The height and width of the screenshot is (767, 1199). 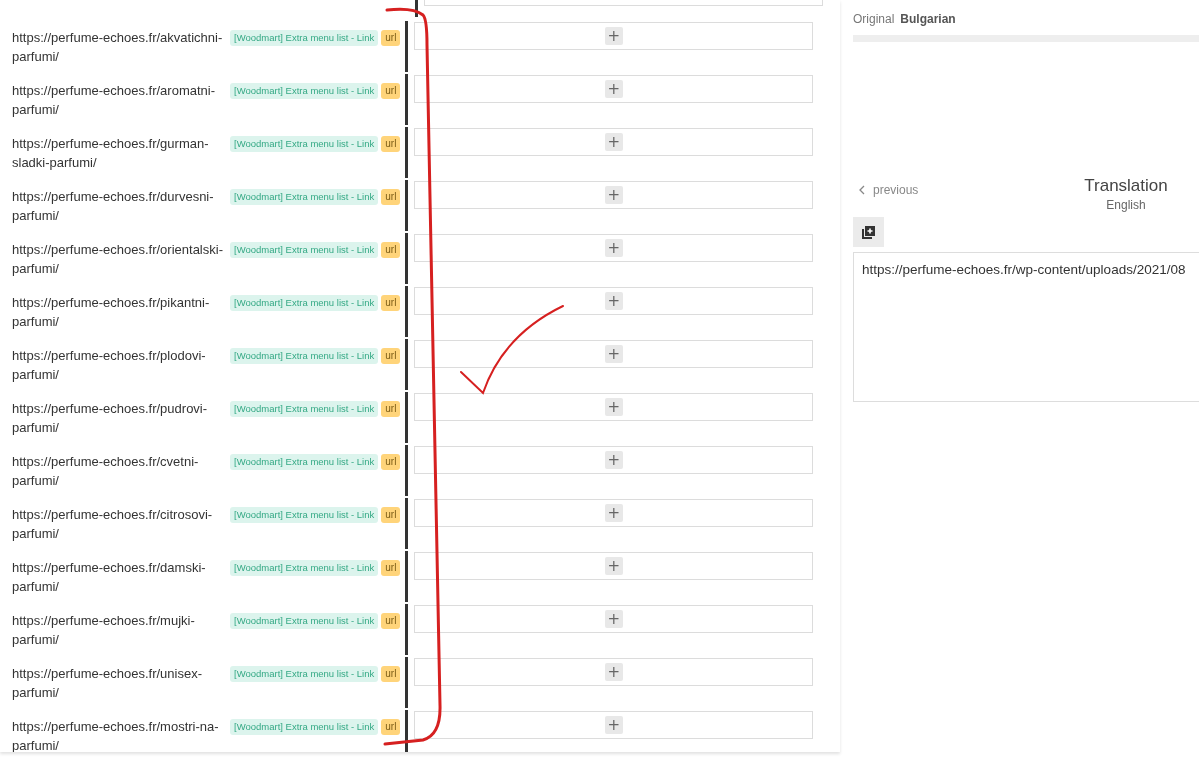 I want to click on string-url: https://perfume-echoes.fr/mujki-parfumi/, so click(x=104, y=630).